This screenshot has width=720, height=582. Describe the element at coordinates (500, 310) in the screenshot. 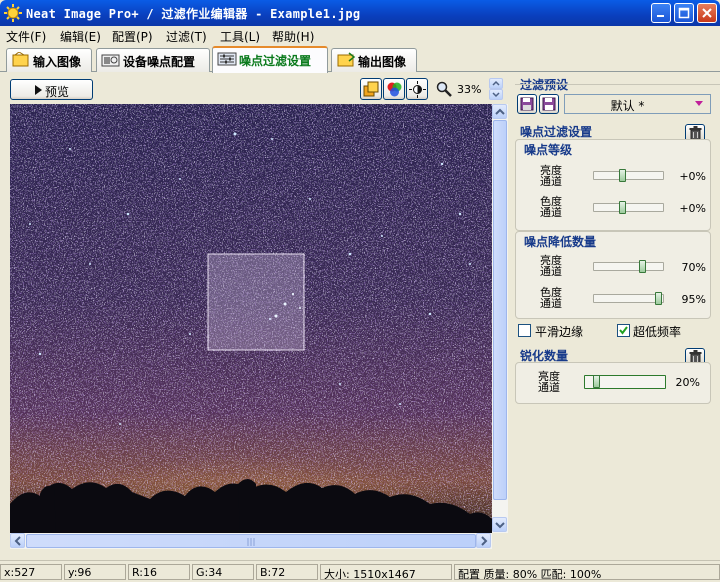

I see `vertical-scroll-thumb` at that location.